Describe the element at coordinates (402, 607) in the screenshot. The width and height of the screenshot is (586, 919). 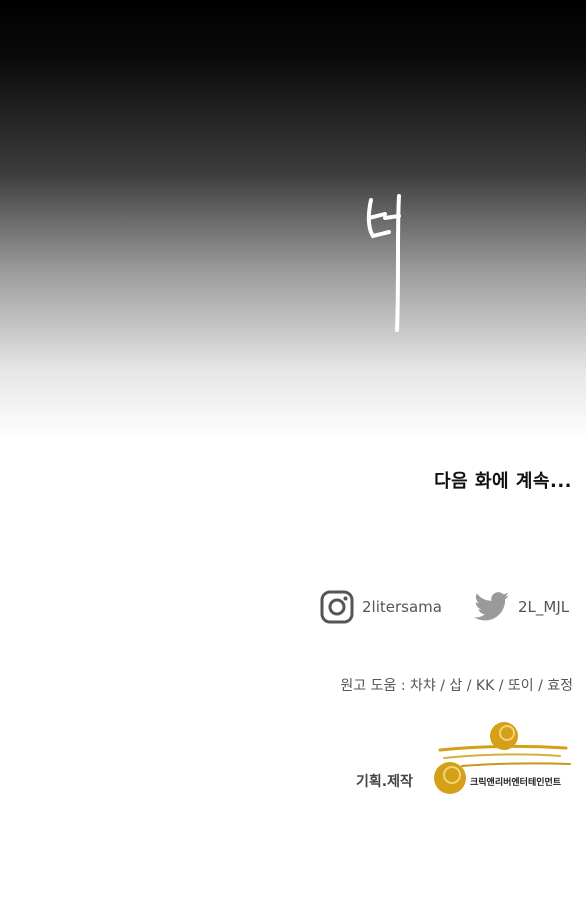
I see `instagram-handle: 2litersama` at that location.